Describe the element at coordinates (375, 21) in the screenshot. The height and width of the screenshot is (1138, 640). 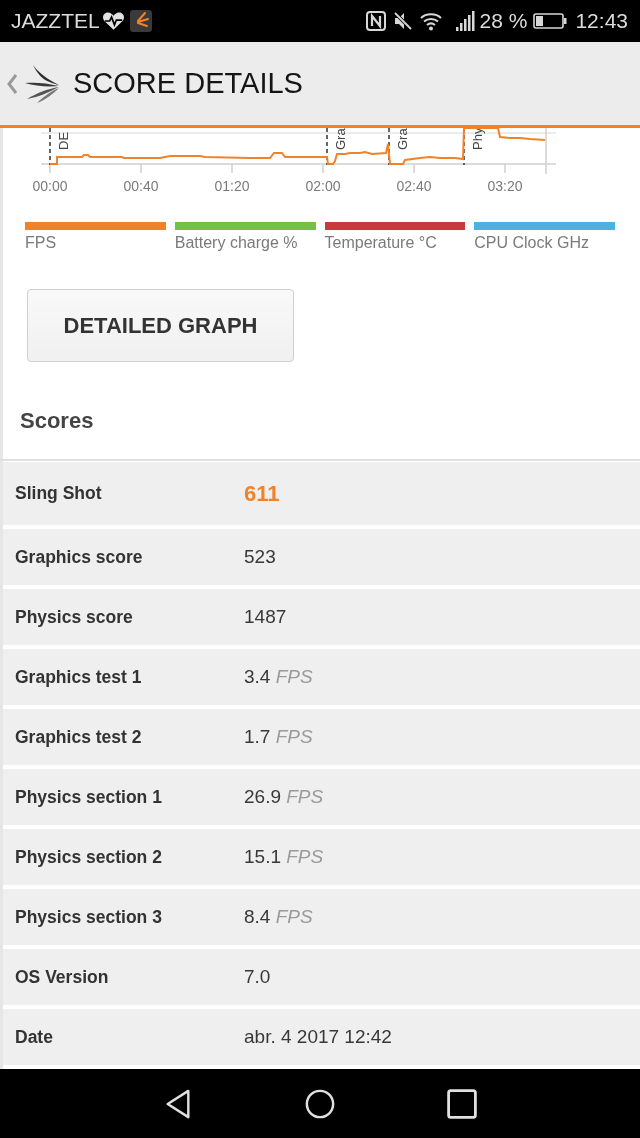
I see `nfc-icon` at that location.